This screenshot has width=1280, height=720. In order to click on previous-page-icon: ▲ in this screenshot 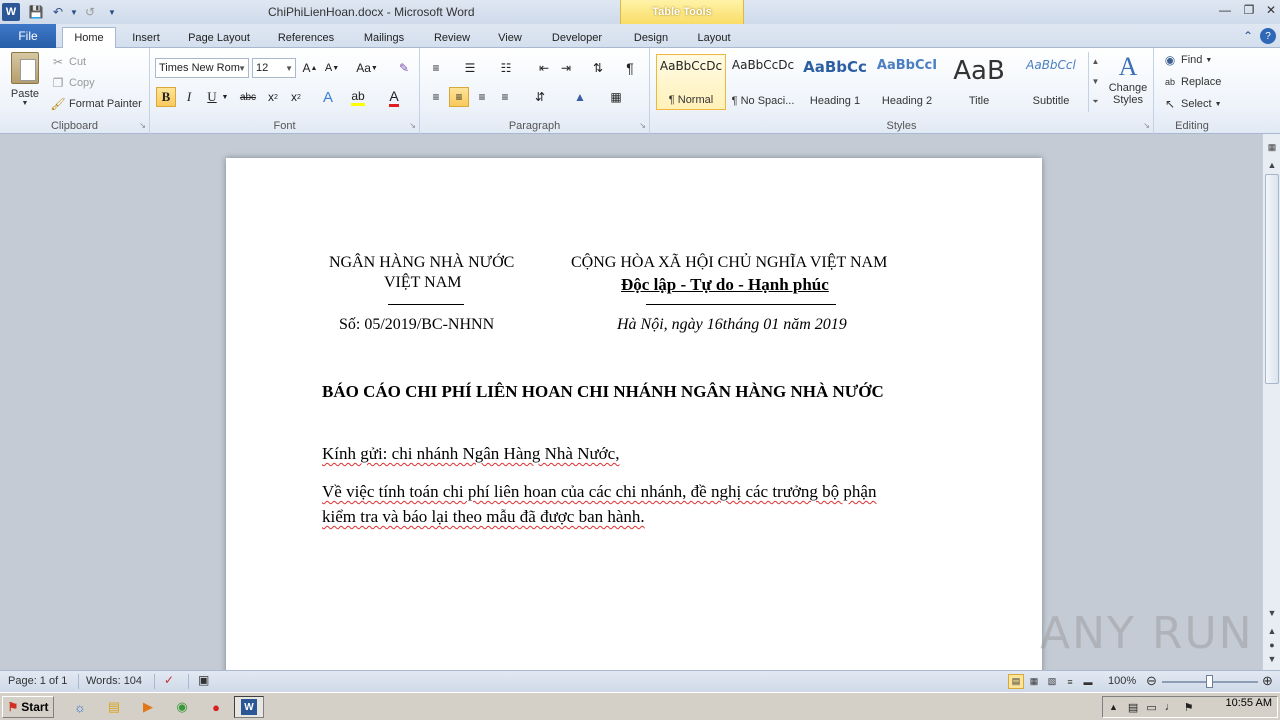, I will do `click(1272, 631)`.